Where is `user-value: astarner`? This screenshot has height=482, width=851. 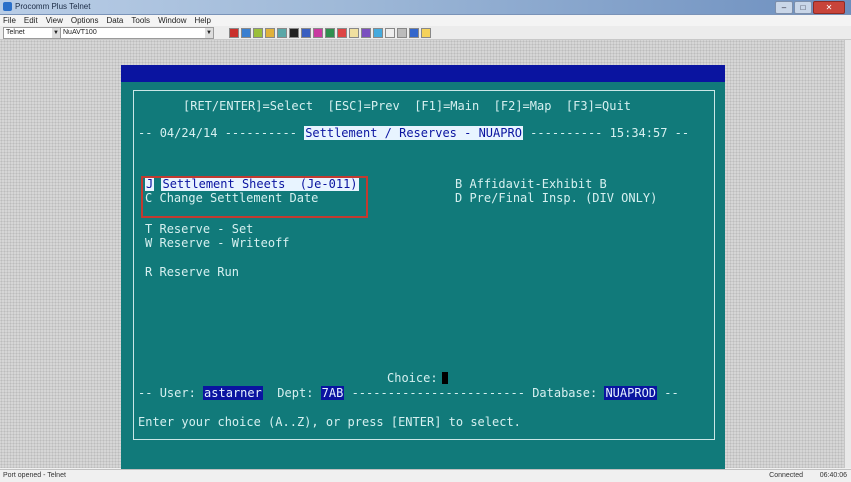
user-value: astarner is located at coordinates (233, 393).